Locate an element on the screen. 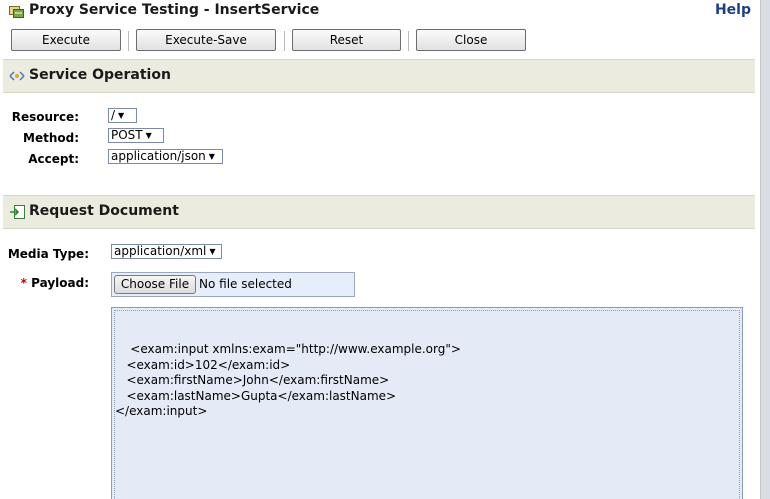  proxy-service-icon is located at coordinates (16, 12).